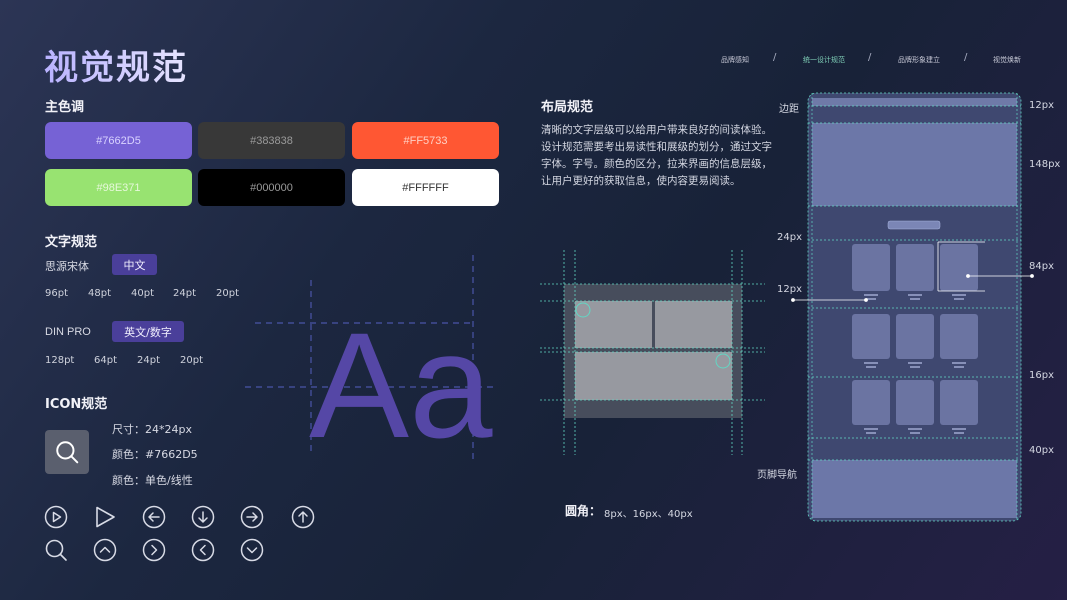 Image resolution: width=1067 pixels, height=600 pixels. Describe the element at coordinates (271, 187) in the screenshot. I see `color-swatch-black: #000000` at that location.